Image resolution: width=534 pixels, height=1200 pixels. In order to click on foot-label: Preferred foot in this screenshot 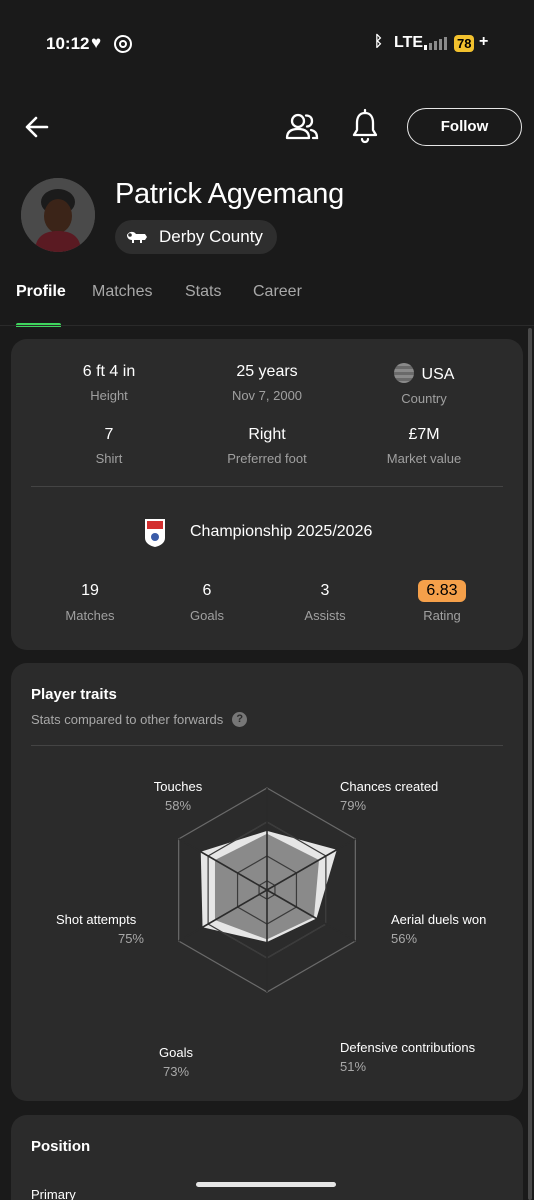, I will do `click(267, 458)`.